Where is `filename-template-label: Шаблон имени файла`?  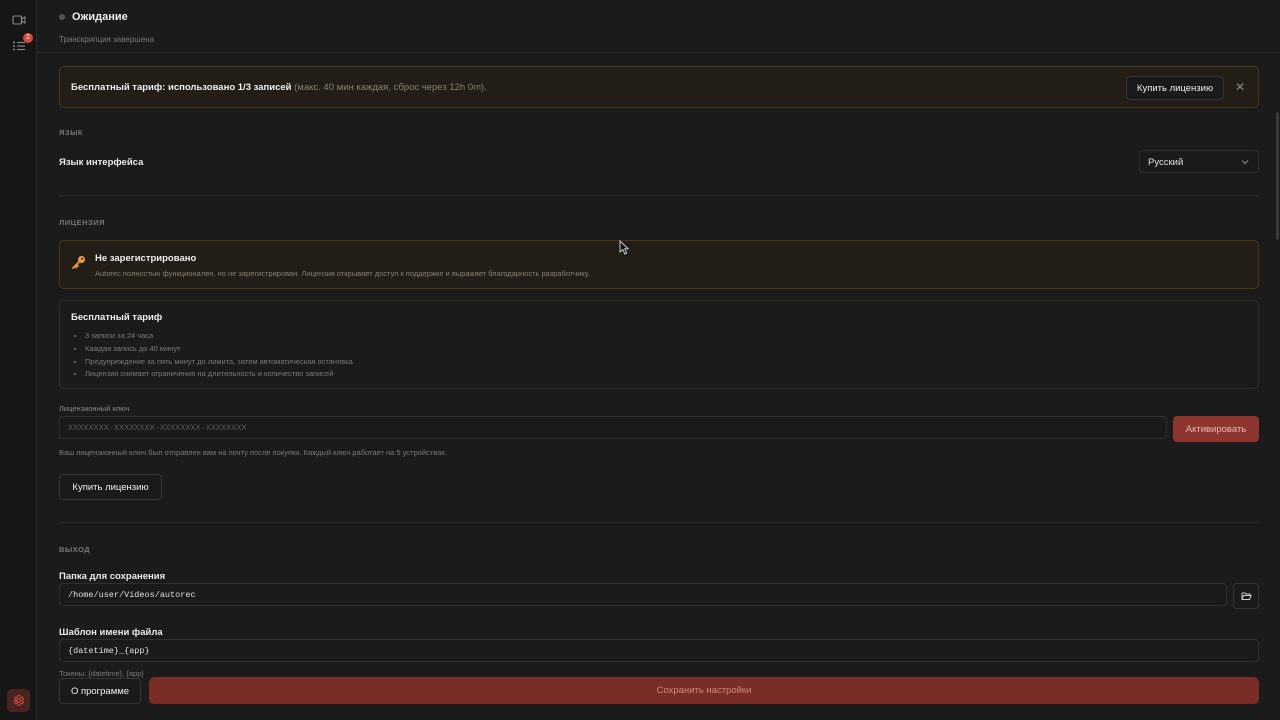 filename-template-label: Шаблон имени файла is located at coordinates (111, 632).